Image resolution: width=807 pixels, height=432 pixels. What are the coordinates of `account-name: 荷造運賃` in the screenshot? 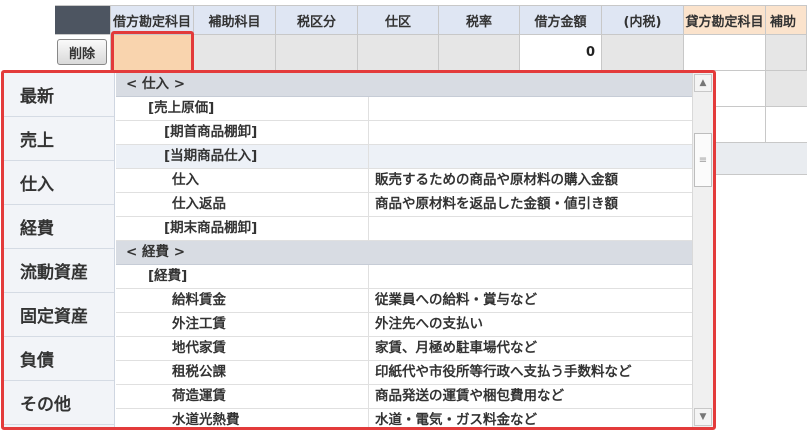 It's located at (199, 396).